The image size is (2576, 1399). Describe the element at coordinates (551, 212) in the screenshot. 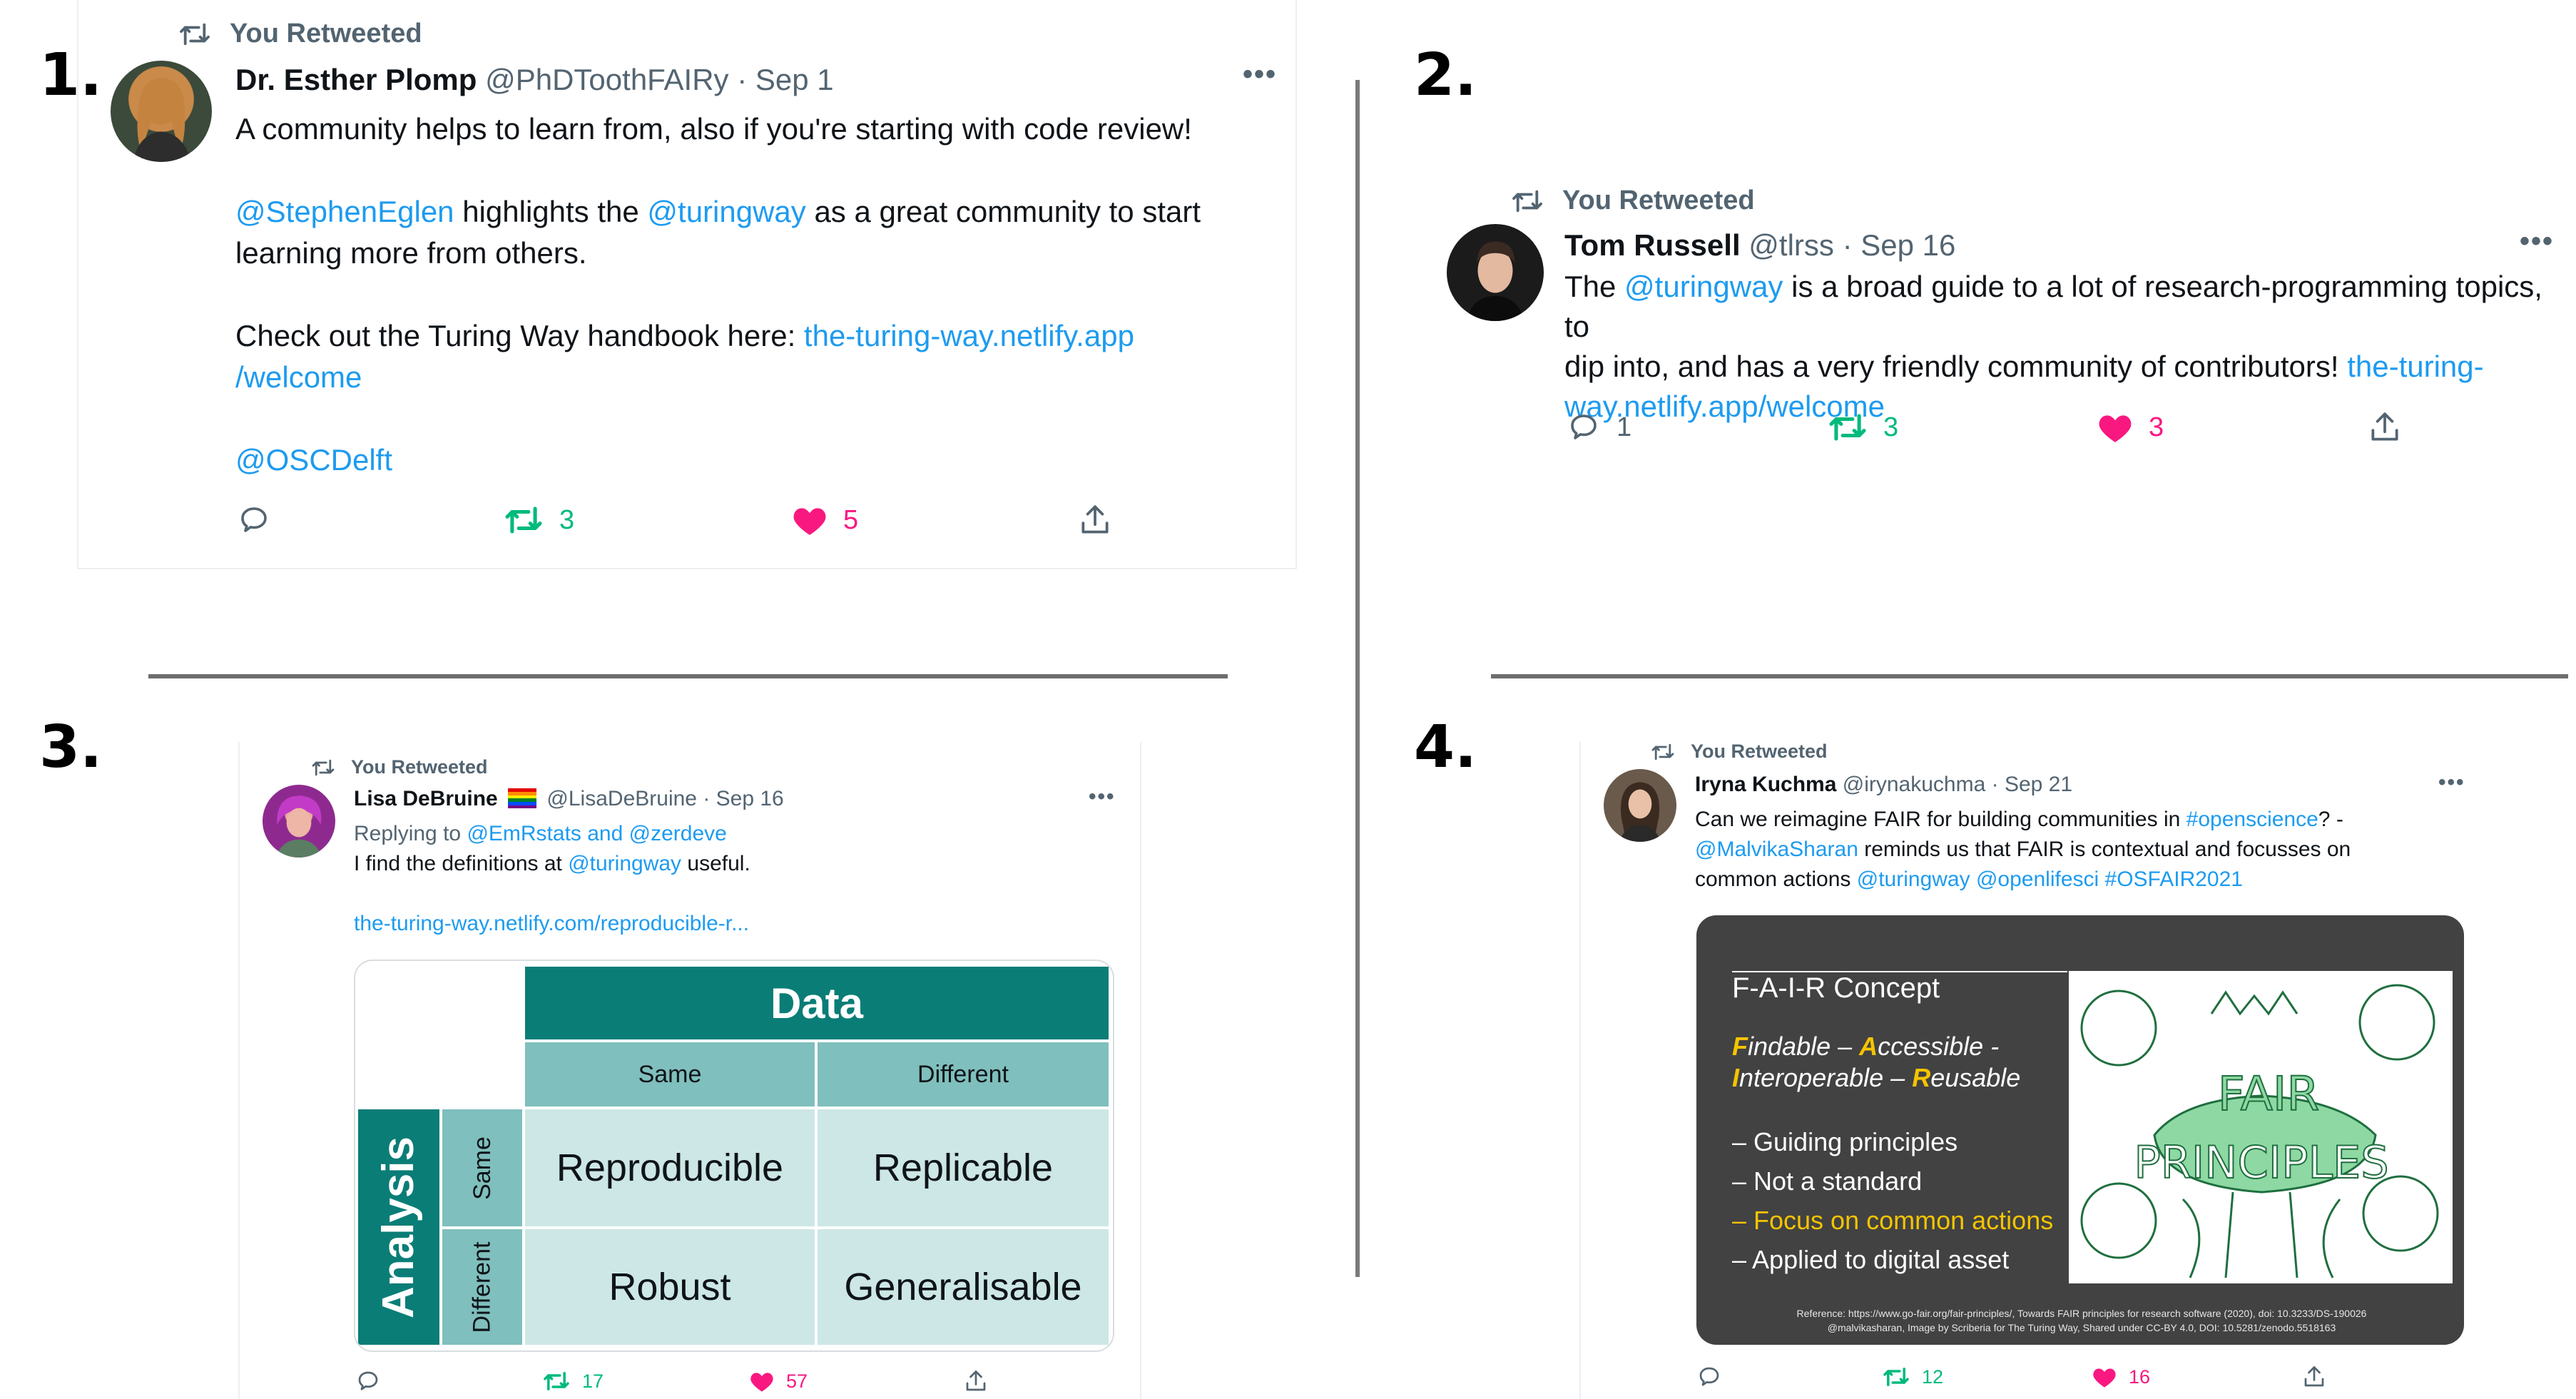

I see `text-span: highlights the` at that location.